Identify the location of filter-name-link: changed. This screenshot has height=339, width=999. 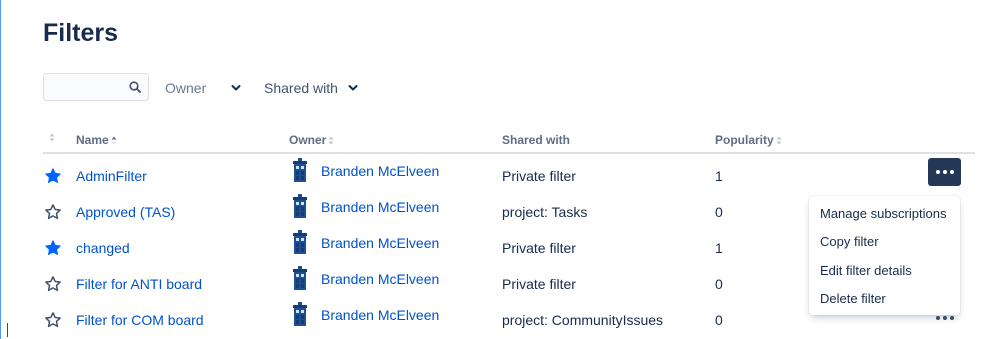
(103, 248).